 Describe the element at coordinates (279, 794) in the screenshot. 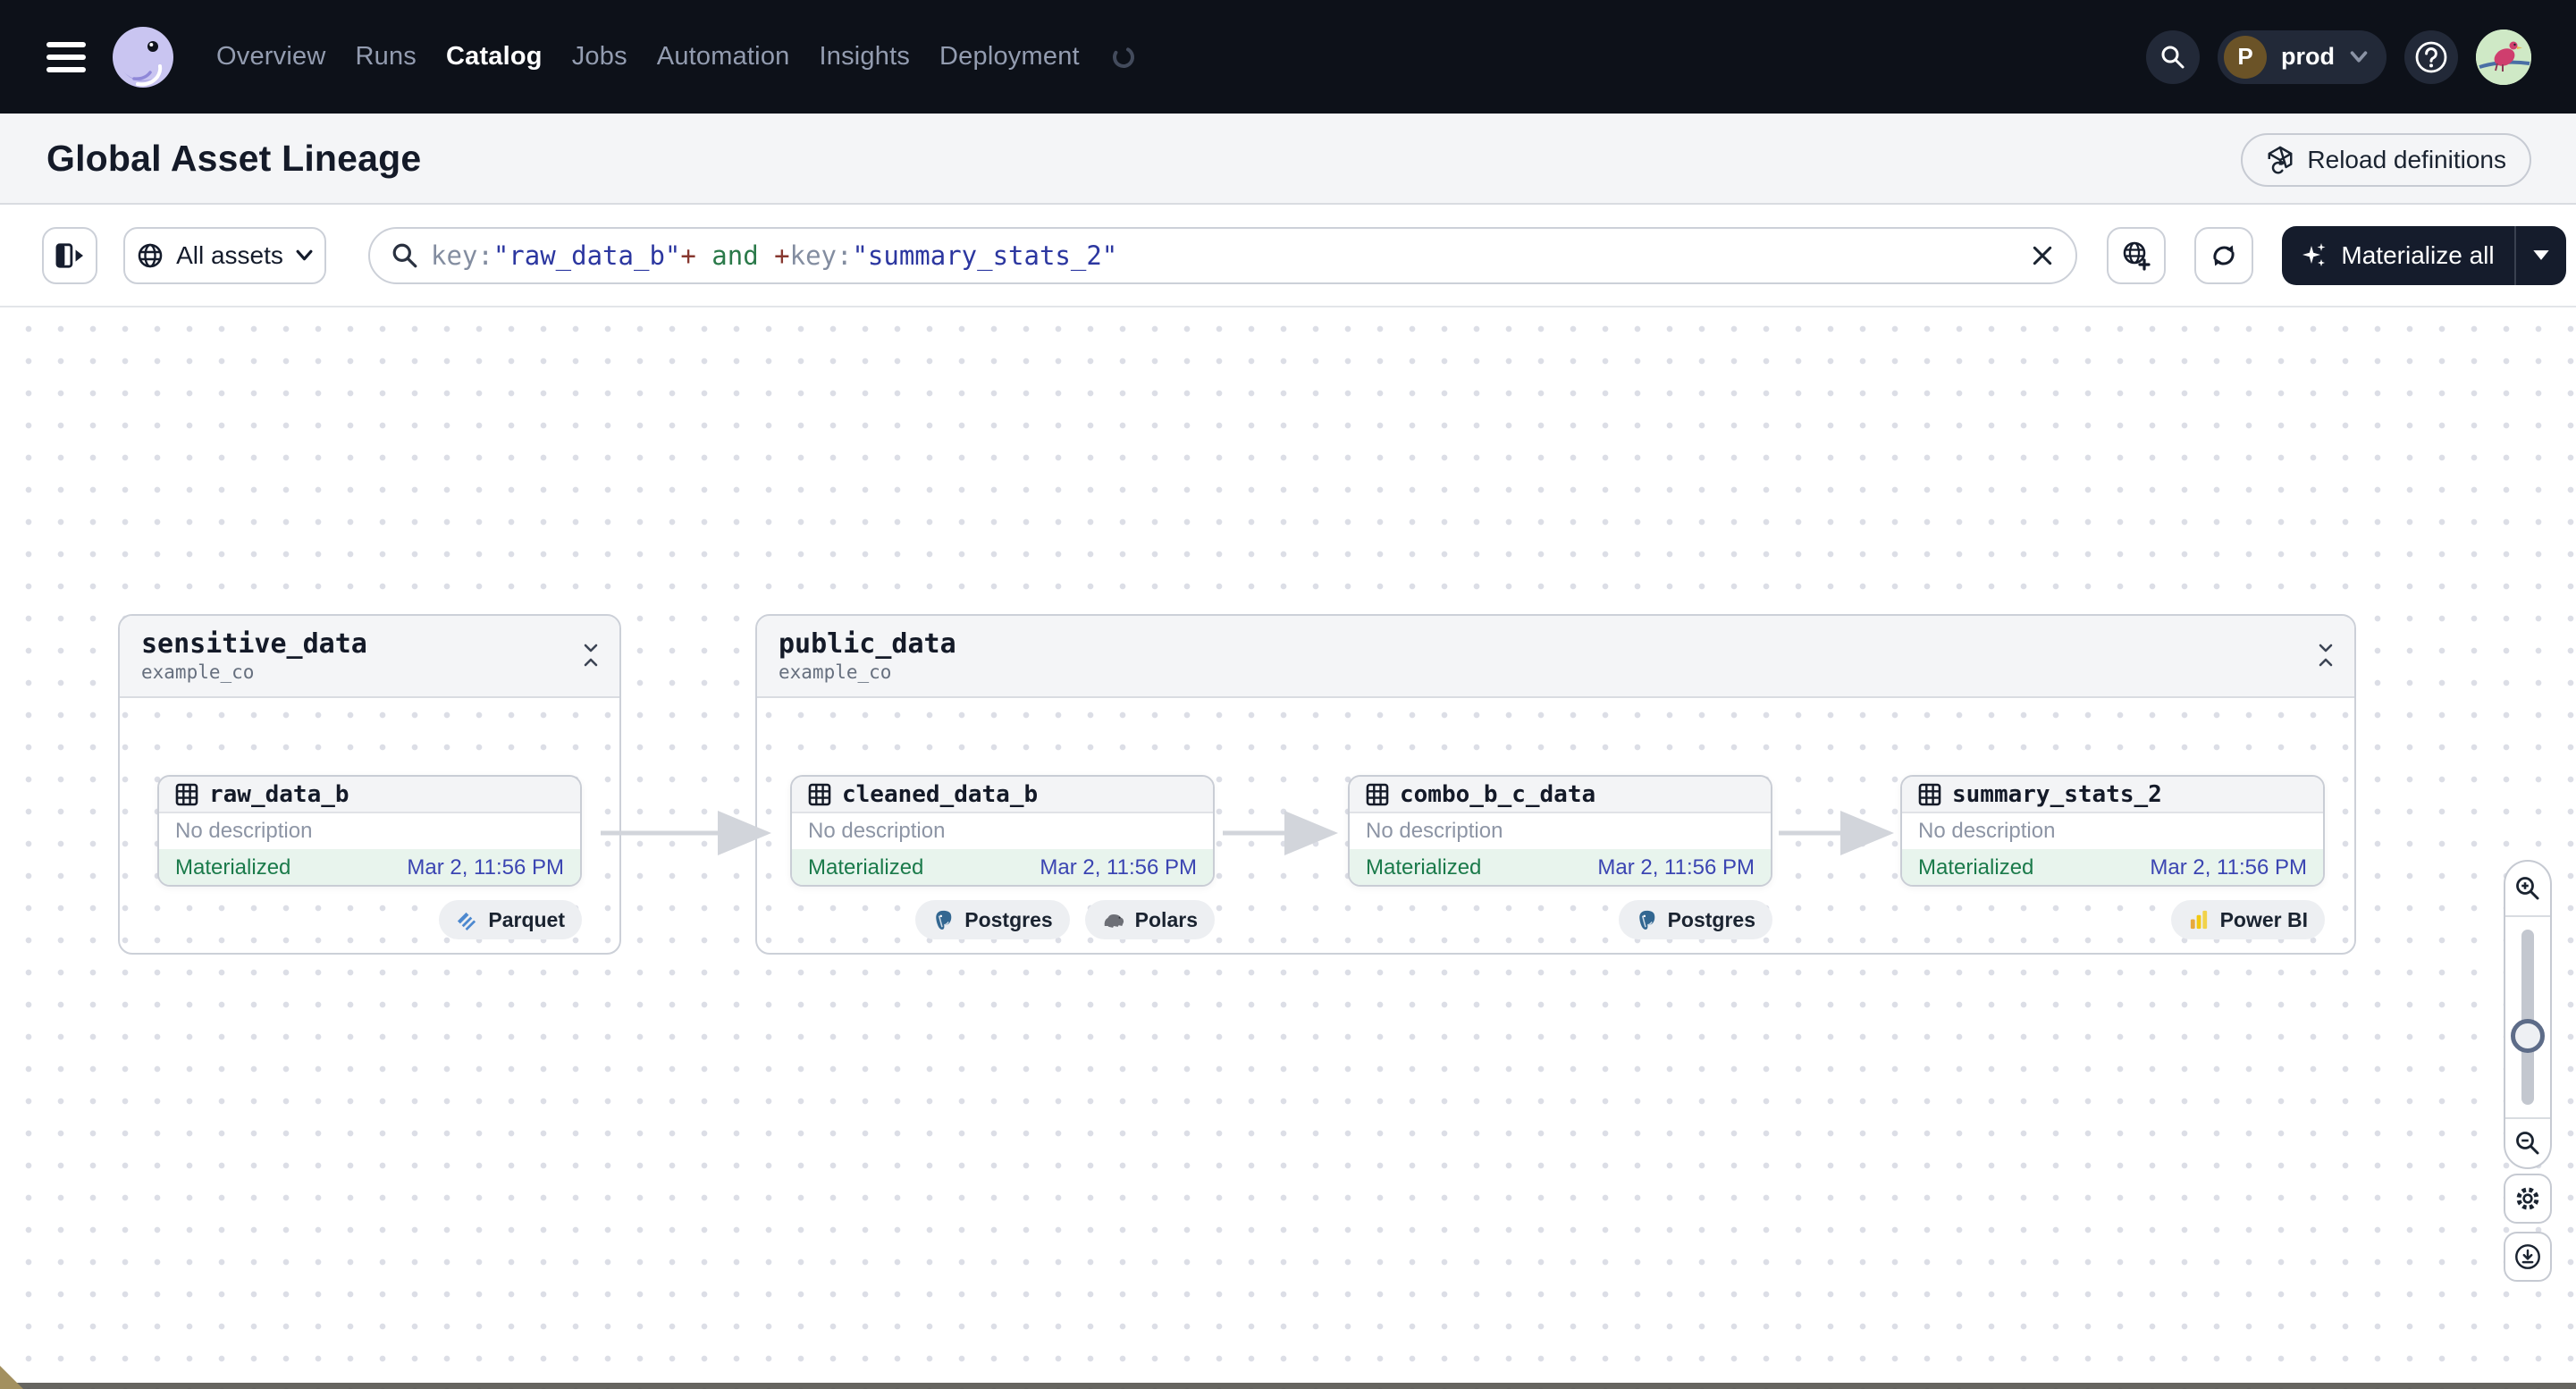

I see `asset-name: raw_data_b` at that location.